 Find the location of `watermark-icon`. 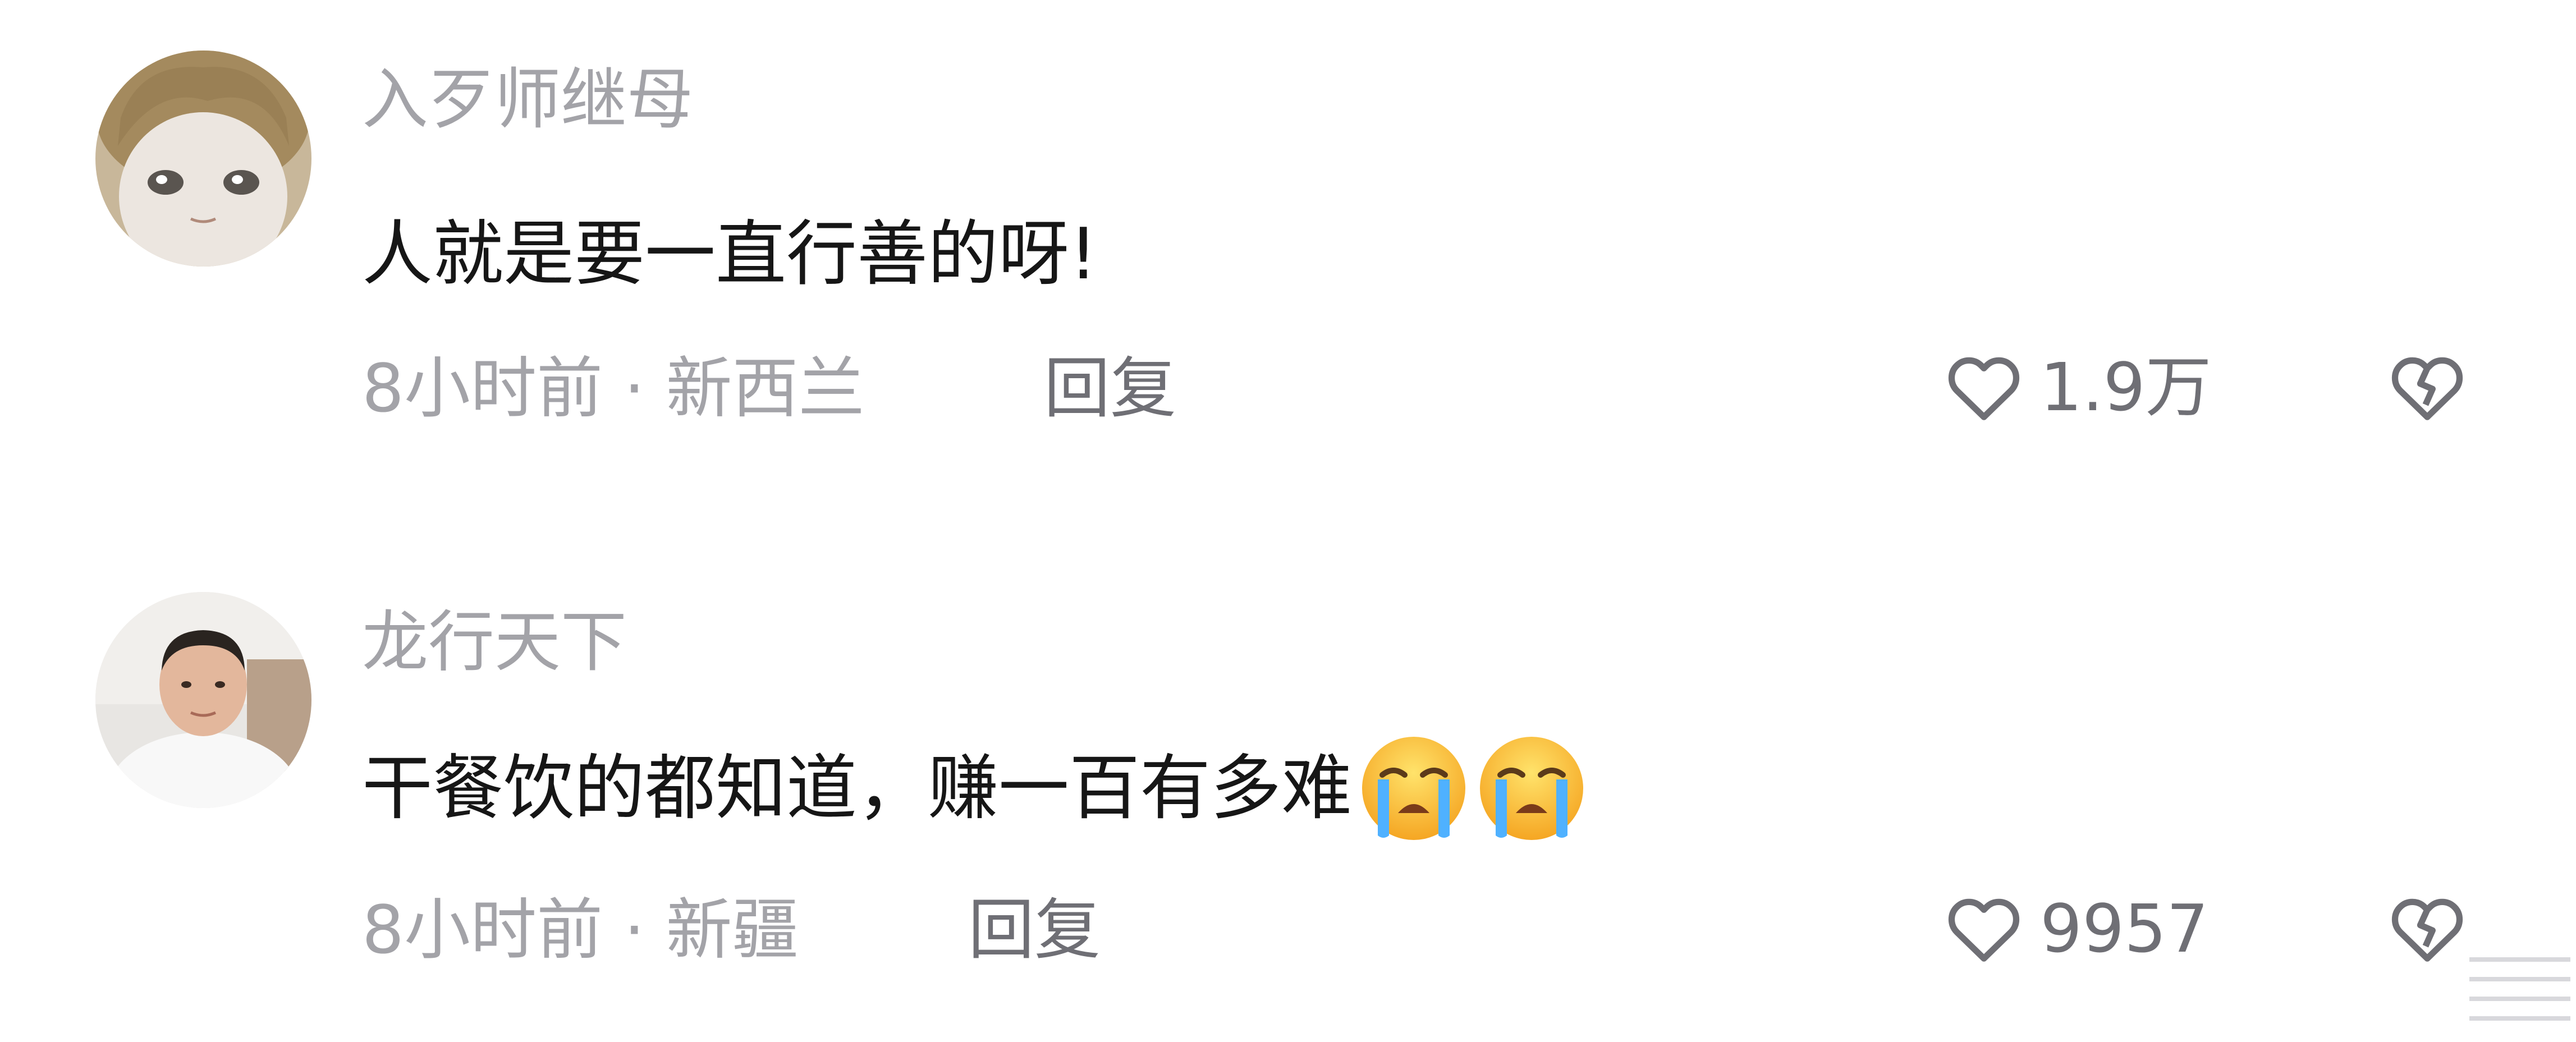

watermark-icon is located at coordinates (2519, 989).